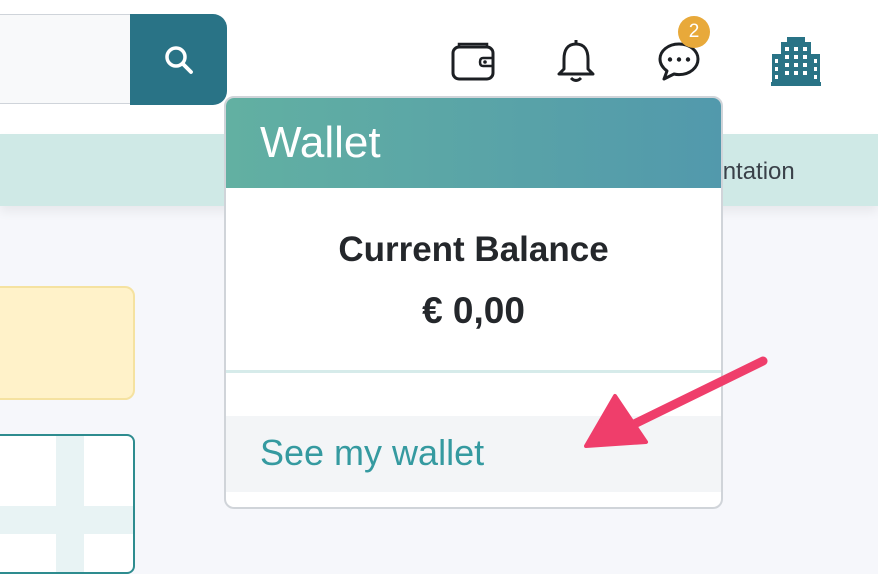  I want to click on see-wallet-row: See my wallet, so click(473, 454).